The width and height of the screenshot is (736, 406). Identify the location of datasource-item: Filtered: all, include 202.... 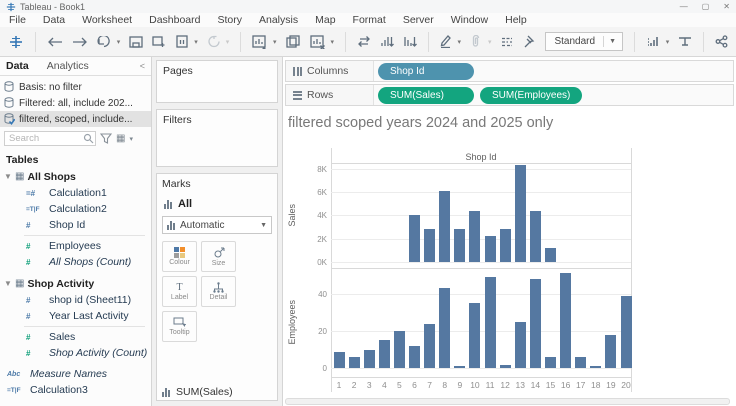
(75, 103).